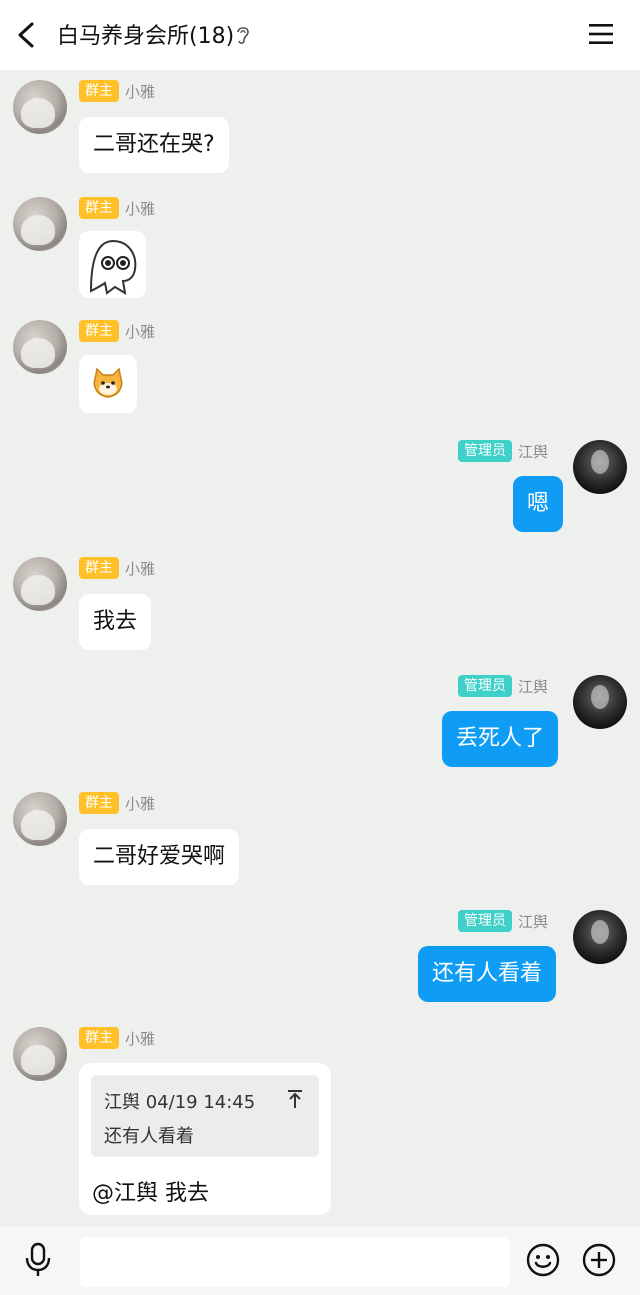 Image resolution: width=640 pixels, height=1295 pixels. Describe the element at coordinates (146, 36) in the screenshot. I see `chat-title: 白马养身会所(18)` at that location.